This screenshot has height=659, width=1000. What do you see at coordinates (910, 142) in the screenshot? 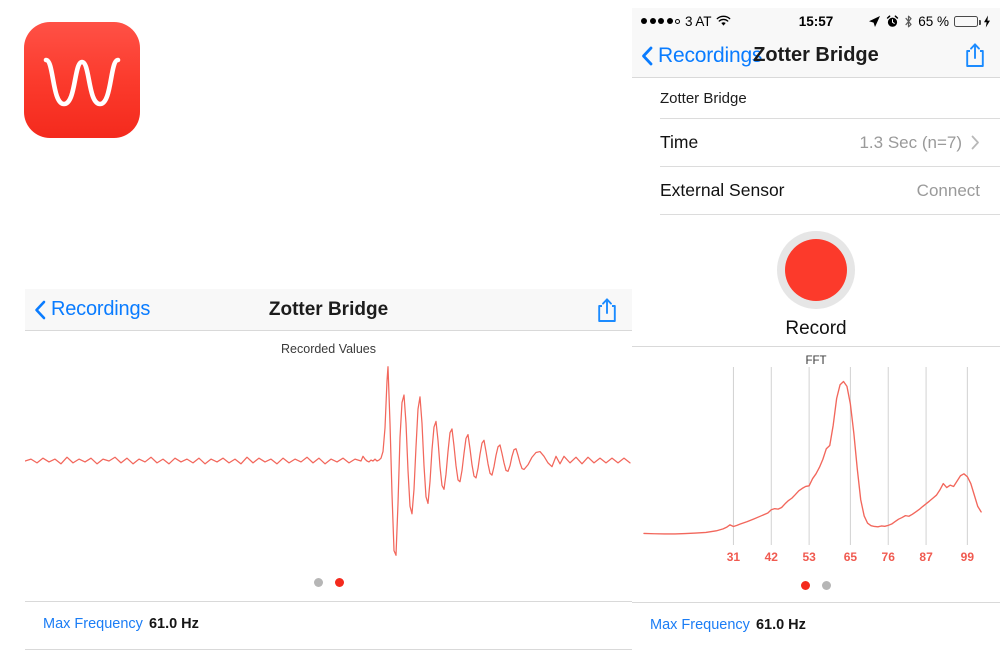
I see `row-value: 1.3 Sec (n=7)` at bounding box center [910, 142].